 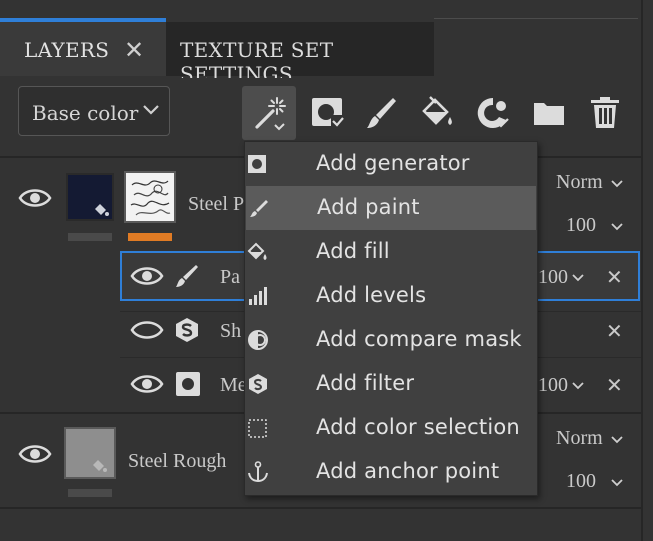 What do you see at coordinates (353, 251) in the screenshot?
I see `menu-item-label: Add fill` at bounding box center [353, 251].